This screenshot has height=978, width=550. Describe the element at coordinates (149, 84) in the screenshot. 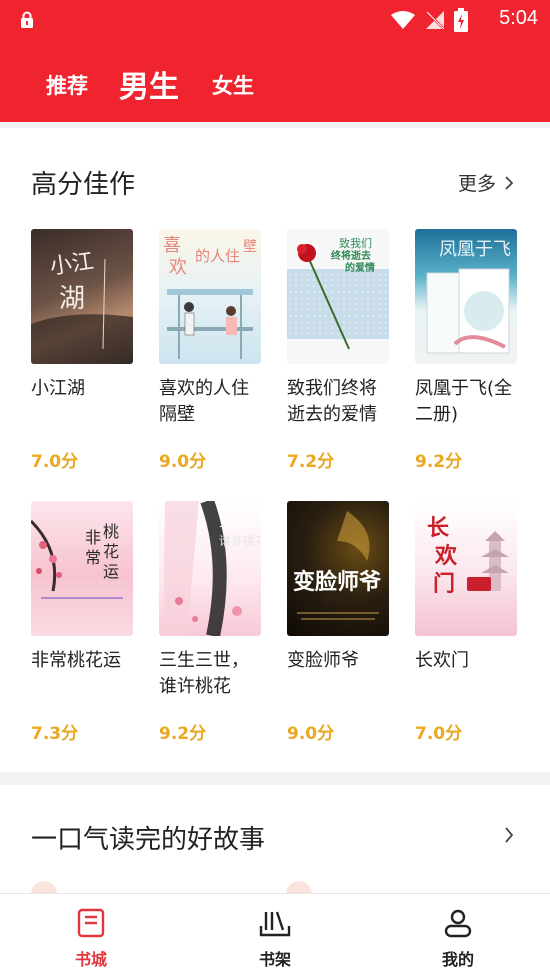

I see `tab-male: 男生` at that location.